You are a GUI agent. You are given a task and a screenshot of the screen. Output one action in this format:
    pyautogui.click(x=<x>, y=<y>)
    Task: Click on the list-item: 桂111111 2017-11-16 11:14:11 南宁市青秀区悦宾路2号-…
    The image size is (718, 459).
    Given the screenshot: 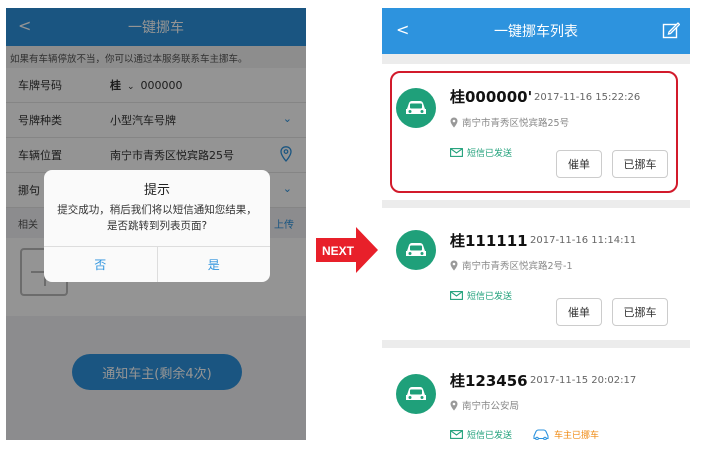 What is the action you would take?
    pyautogui.click(x=536, y=274)
    